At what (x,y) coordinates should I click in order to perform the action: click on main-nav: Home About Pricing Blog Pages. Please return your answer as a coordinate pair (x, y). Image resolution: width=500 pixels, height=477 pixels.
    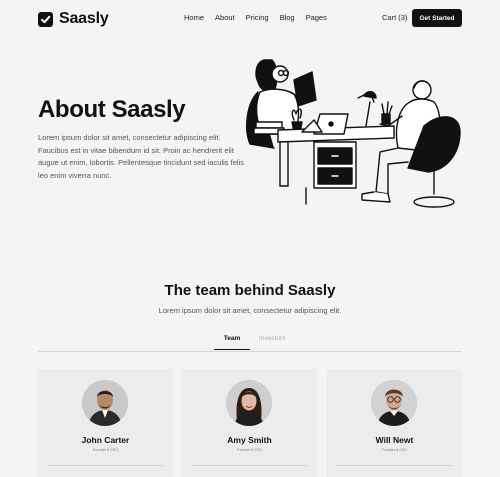
    Looking at the image, I should click on (255, 17).